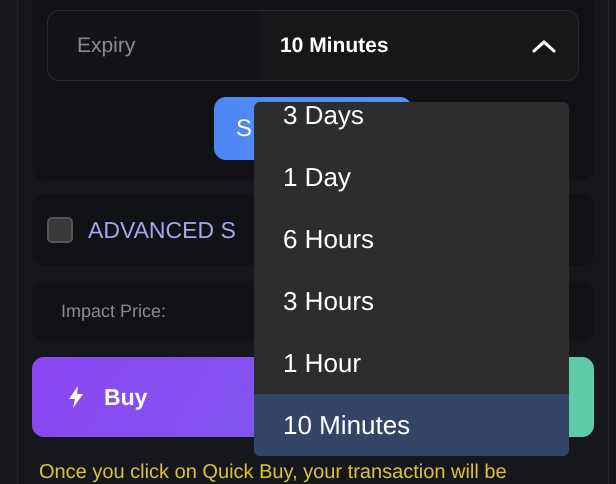 The image size is (616, 484). I want to click on advanced-settings-label: ADVANCED S, so click(162, 230).